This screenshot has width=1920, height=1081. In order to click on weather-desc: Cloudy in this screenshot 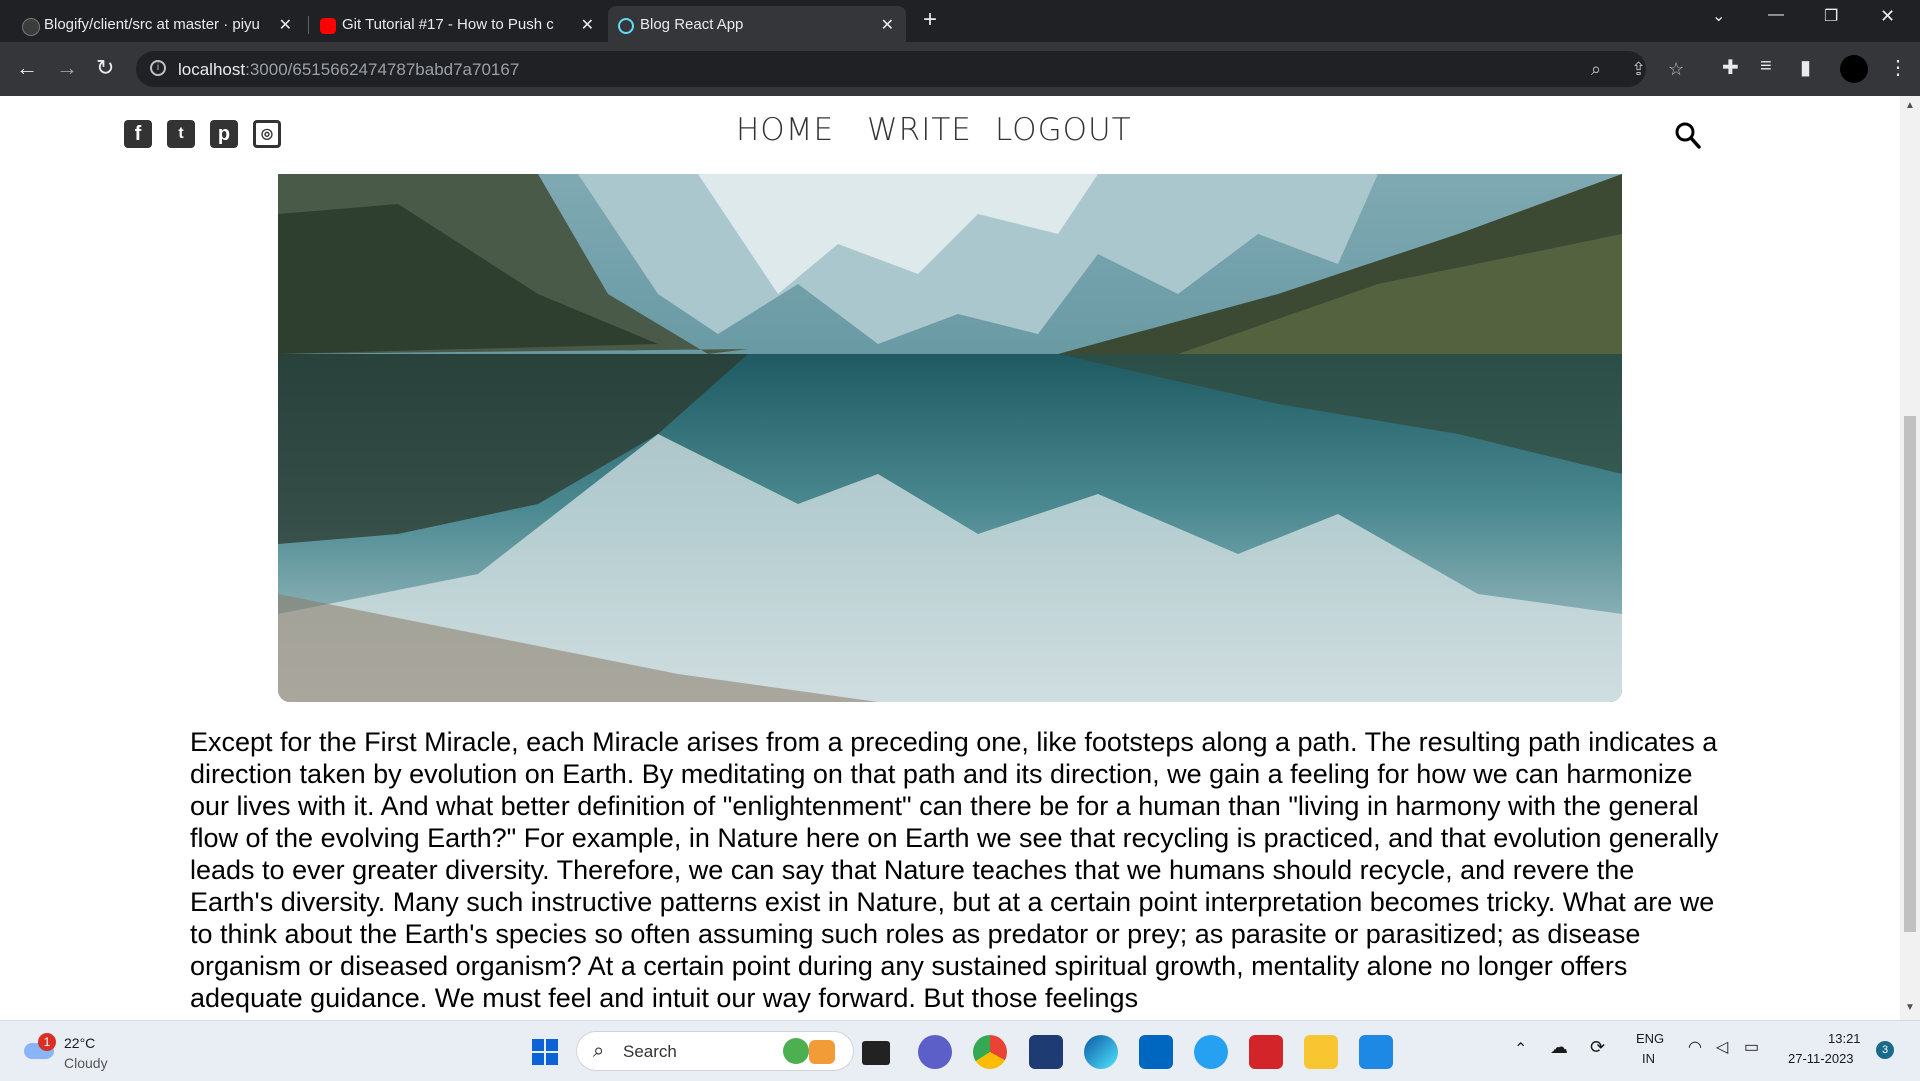, I will do `click(86, 1063)`.